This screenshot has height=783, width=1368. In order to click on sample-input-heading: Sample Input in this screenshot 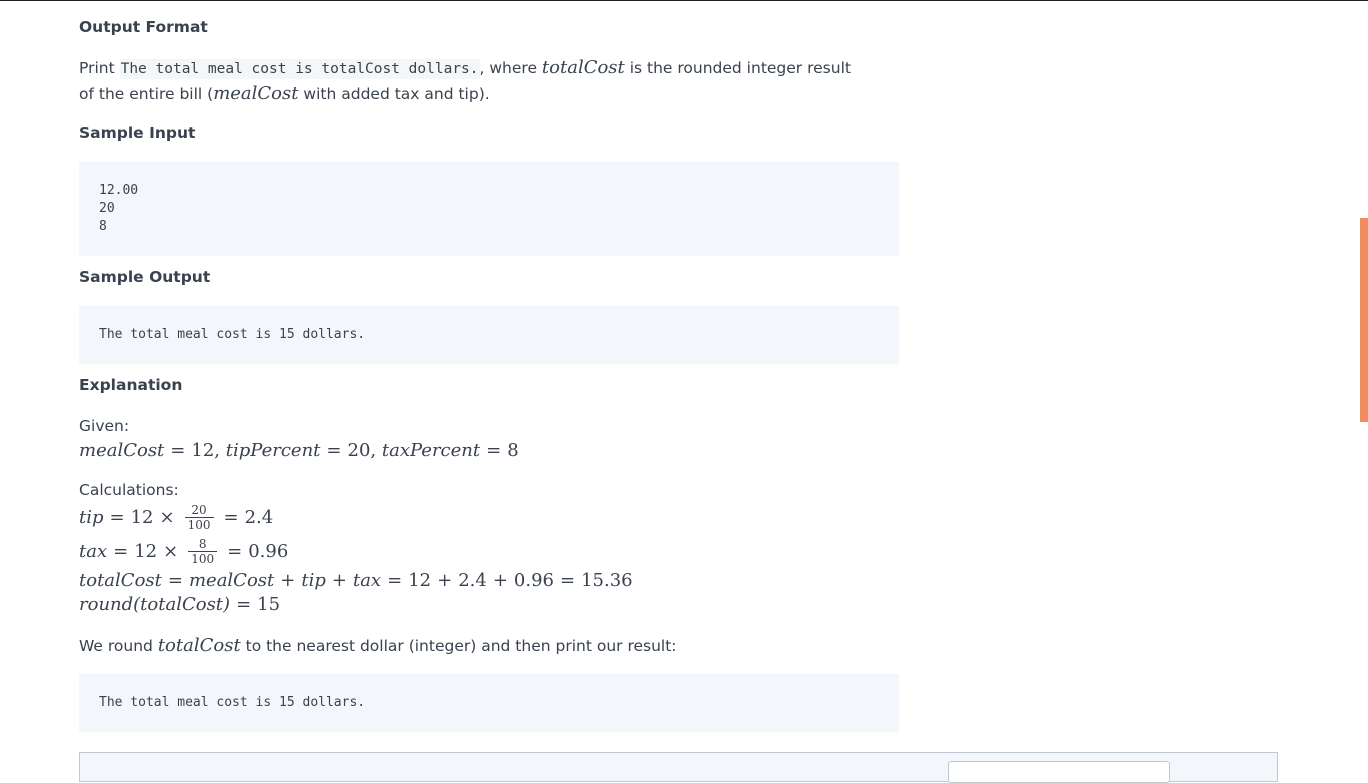, I will do `click(137, 133)`.